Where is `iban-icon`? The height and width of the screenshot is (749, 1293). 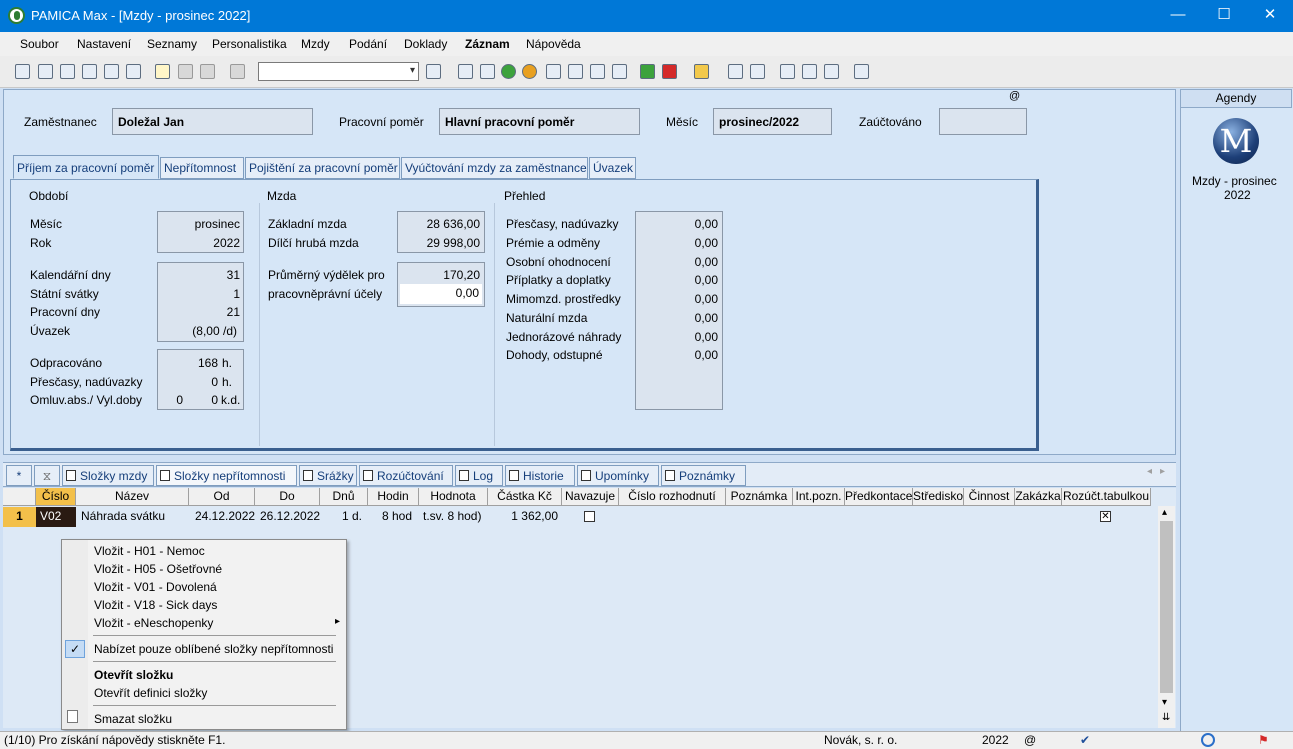
iban-icon is located at coordinates (757, 71).